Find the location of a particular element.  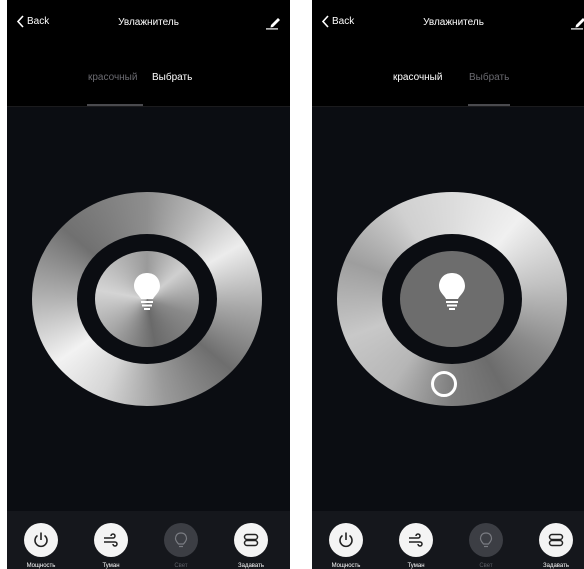

color-wheel-handle is located at coordinates (444, 384).